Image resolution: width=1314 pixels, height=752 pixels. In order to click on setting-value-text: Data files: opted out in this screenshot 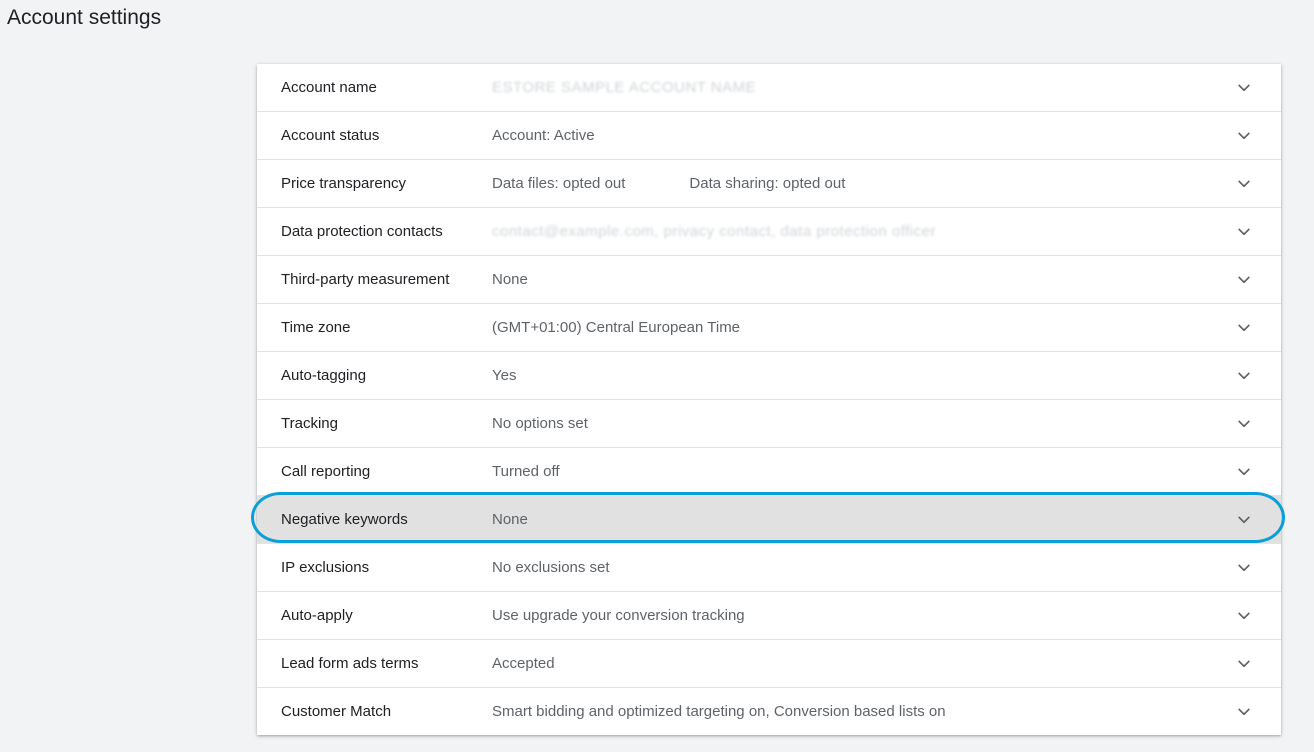, I will do `click(559, 183)`.